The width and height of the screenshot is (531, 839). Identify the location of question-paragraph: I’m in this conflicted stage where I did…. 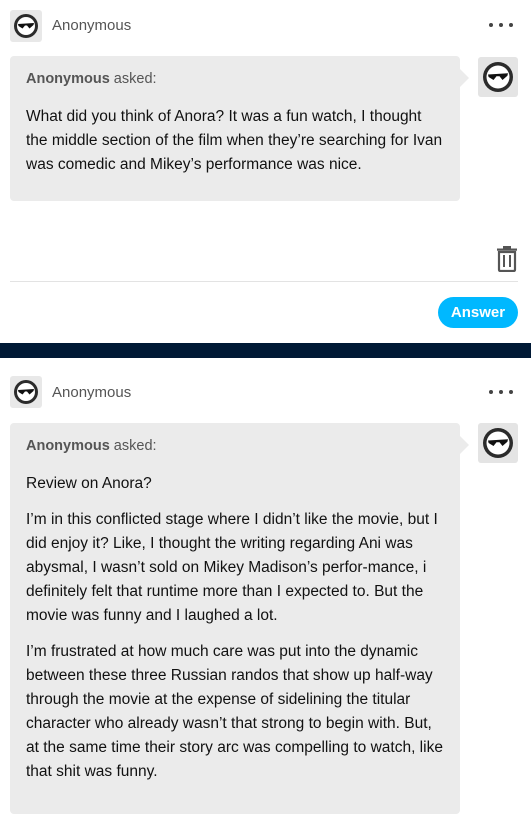
(232, 567).